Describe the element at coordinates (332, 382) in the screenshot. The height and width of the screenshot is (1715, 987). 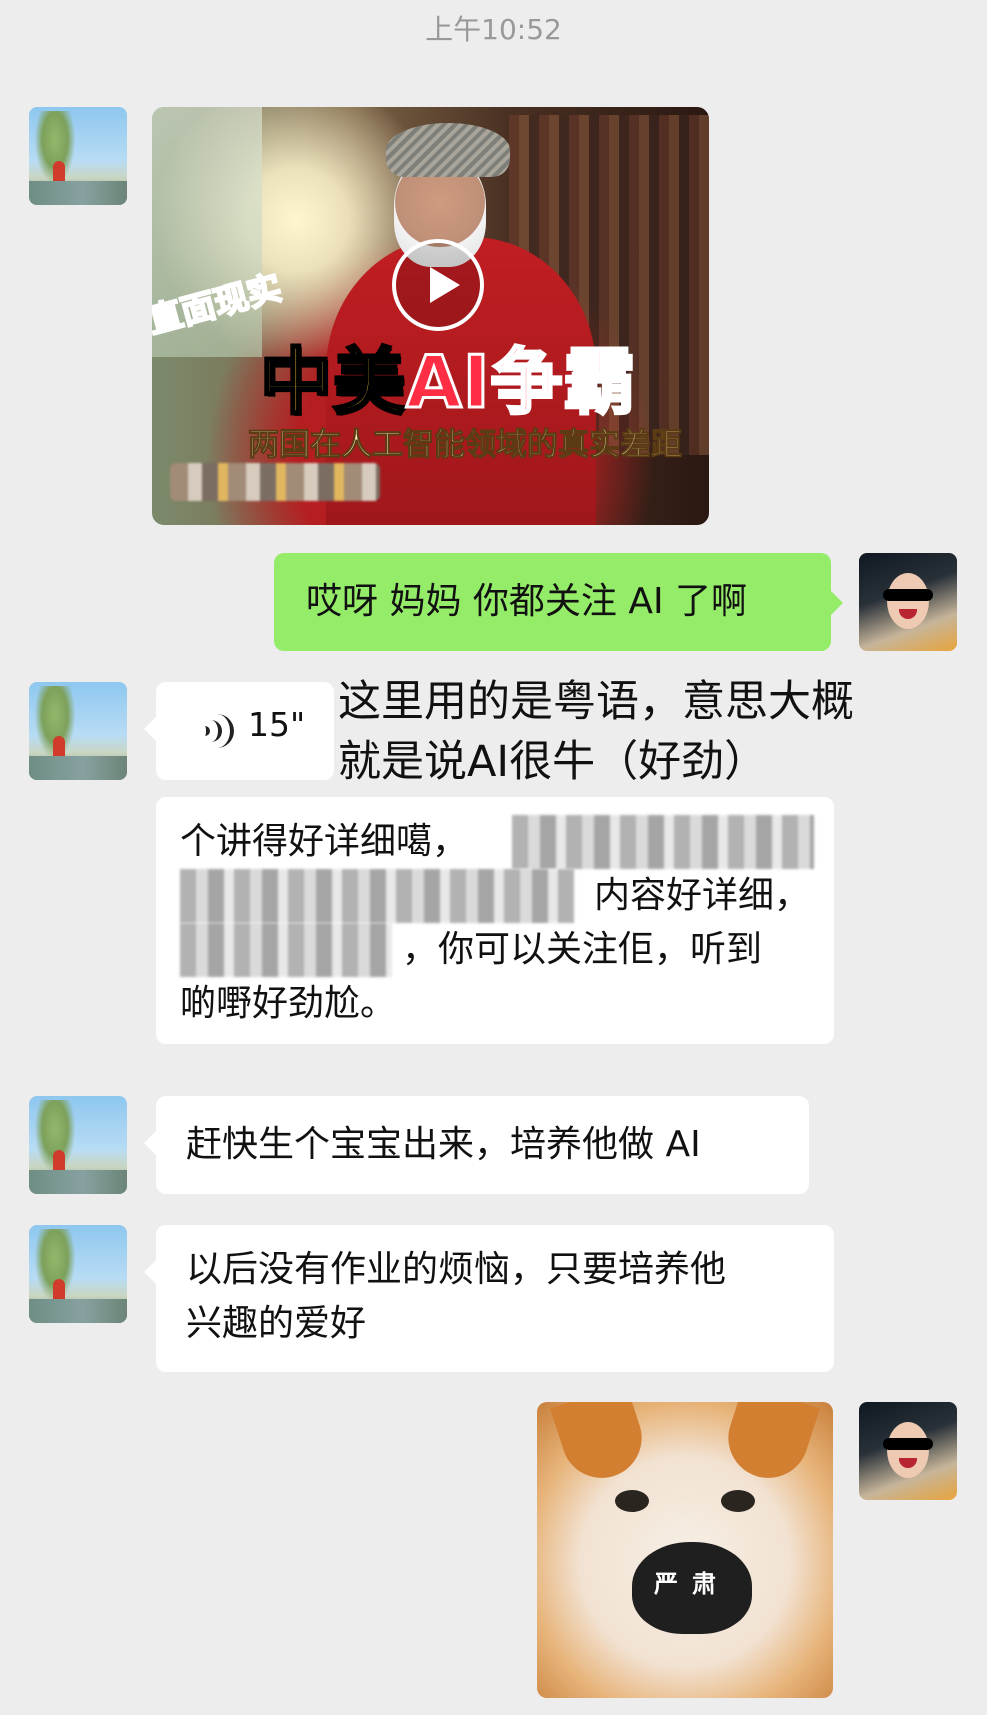
I see `video-headline-main-prefix: 中美` at that location.